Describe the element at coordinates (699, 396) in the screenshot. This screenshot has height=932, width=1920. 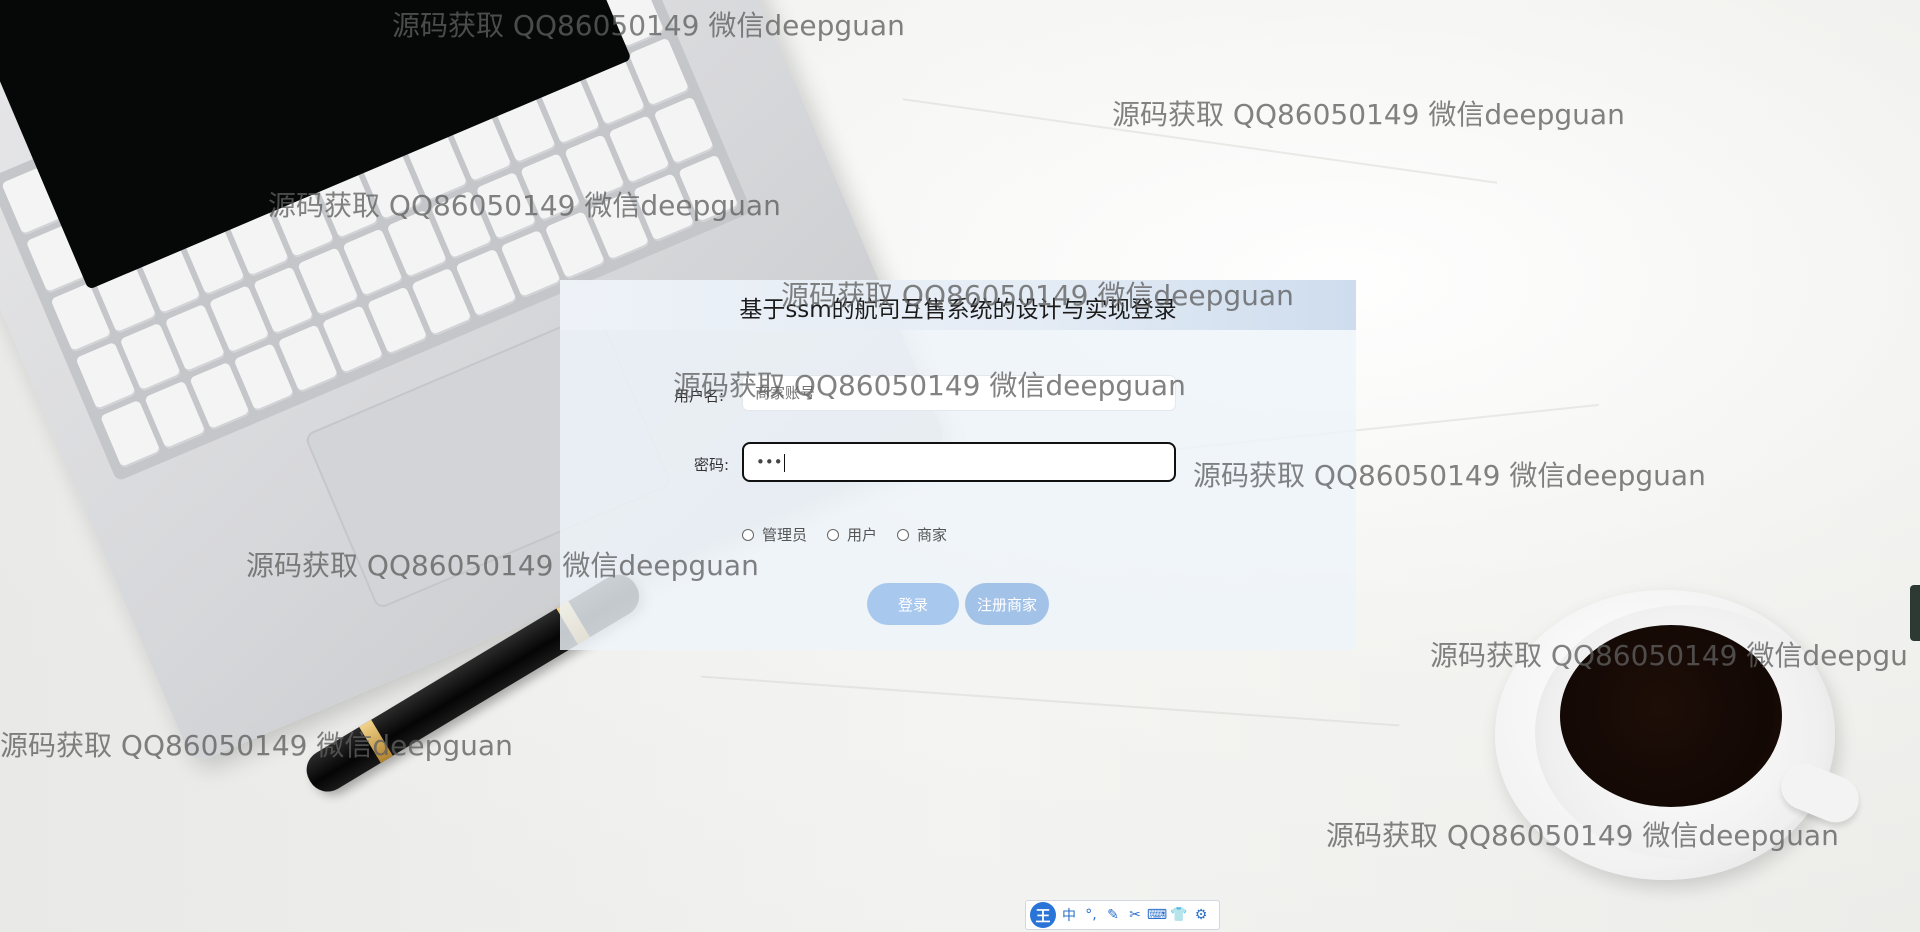
I see `username-label: 用户名:` at that location.